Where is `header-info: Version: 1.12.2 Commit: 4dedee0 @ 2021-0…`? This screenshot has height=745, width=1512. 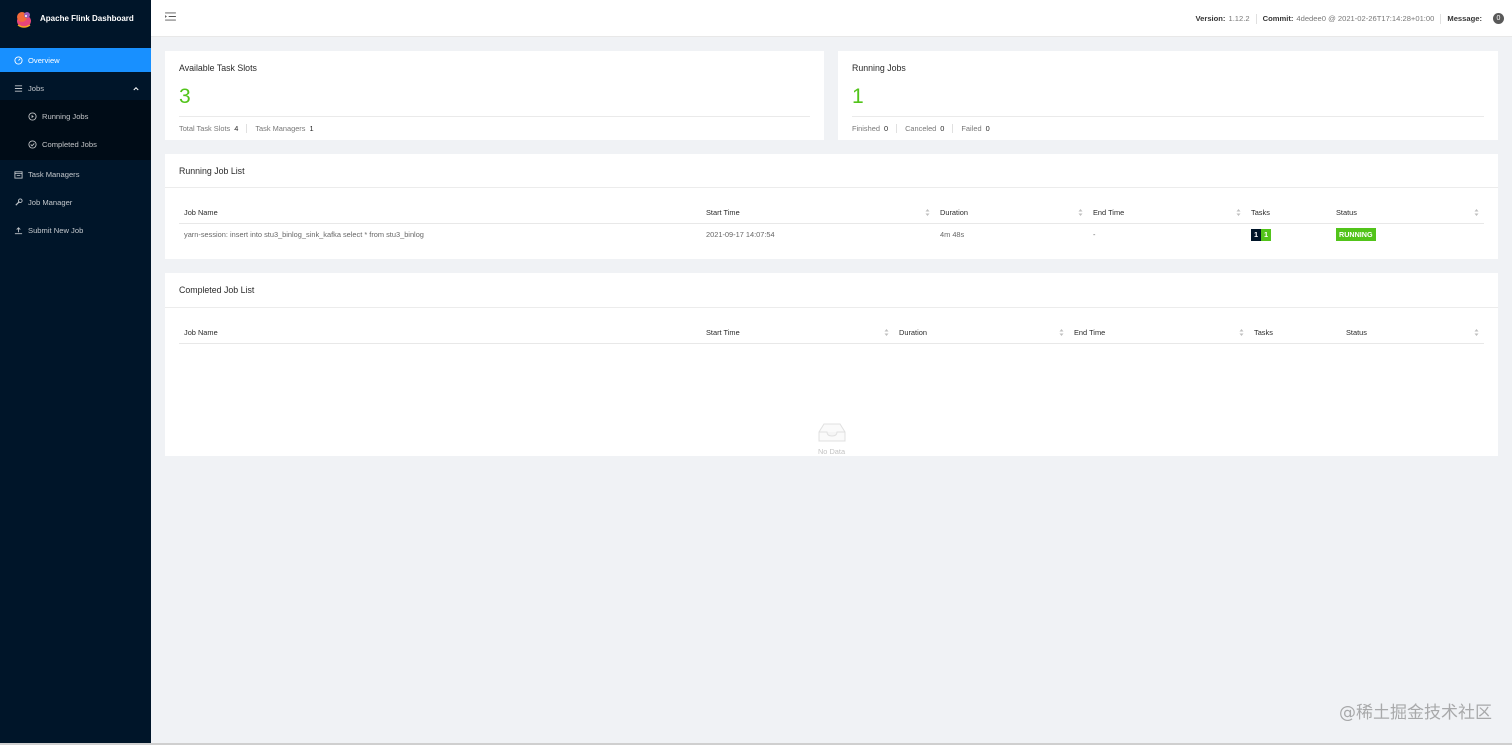 header-info: Version: 1.12.2 Commit: 4dedee0 @ 2021-0… is located at coordinates (1350, 18).